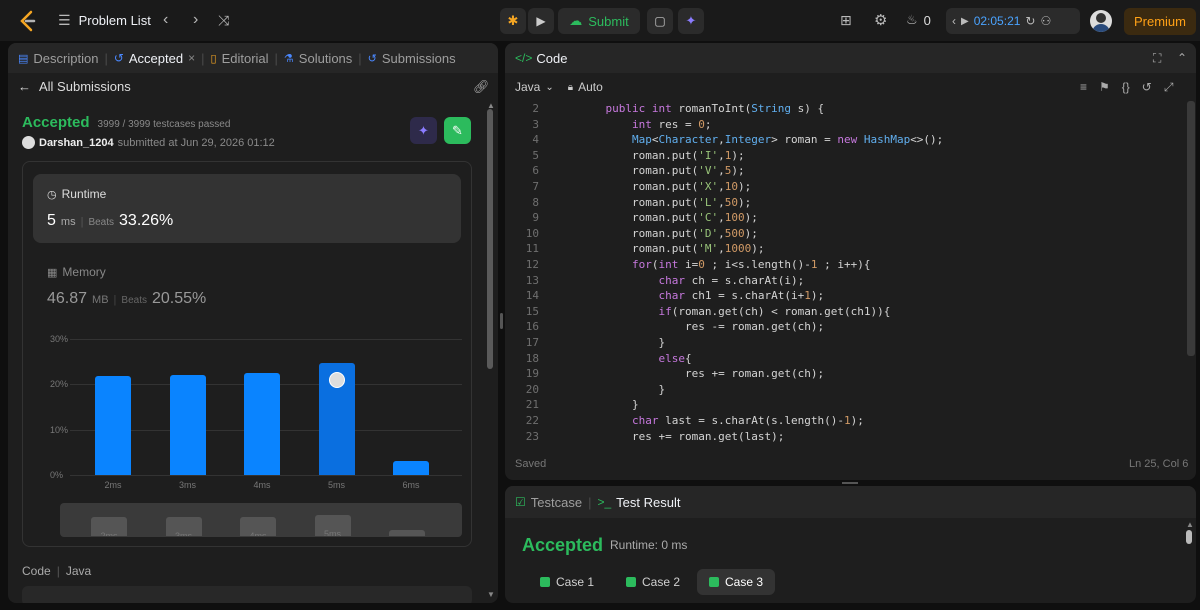  What do you see at coordinates (501, 321) in the screenshot?
I see `panel-splitter` at bounding box center [501, 321].